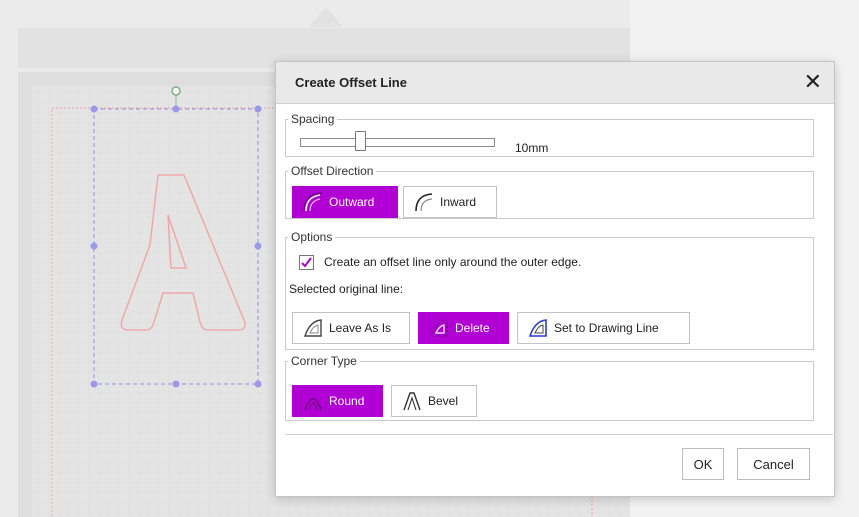 The image size is (859, 517). What do you see at coordinates (313, 401) in the screenshot?
I see `round-corner-icon` at bounding box center [313, 401].